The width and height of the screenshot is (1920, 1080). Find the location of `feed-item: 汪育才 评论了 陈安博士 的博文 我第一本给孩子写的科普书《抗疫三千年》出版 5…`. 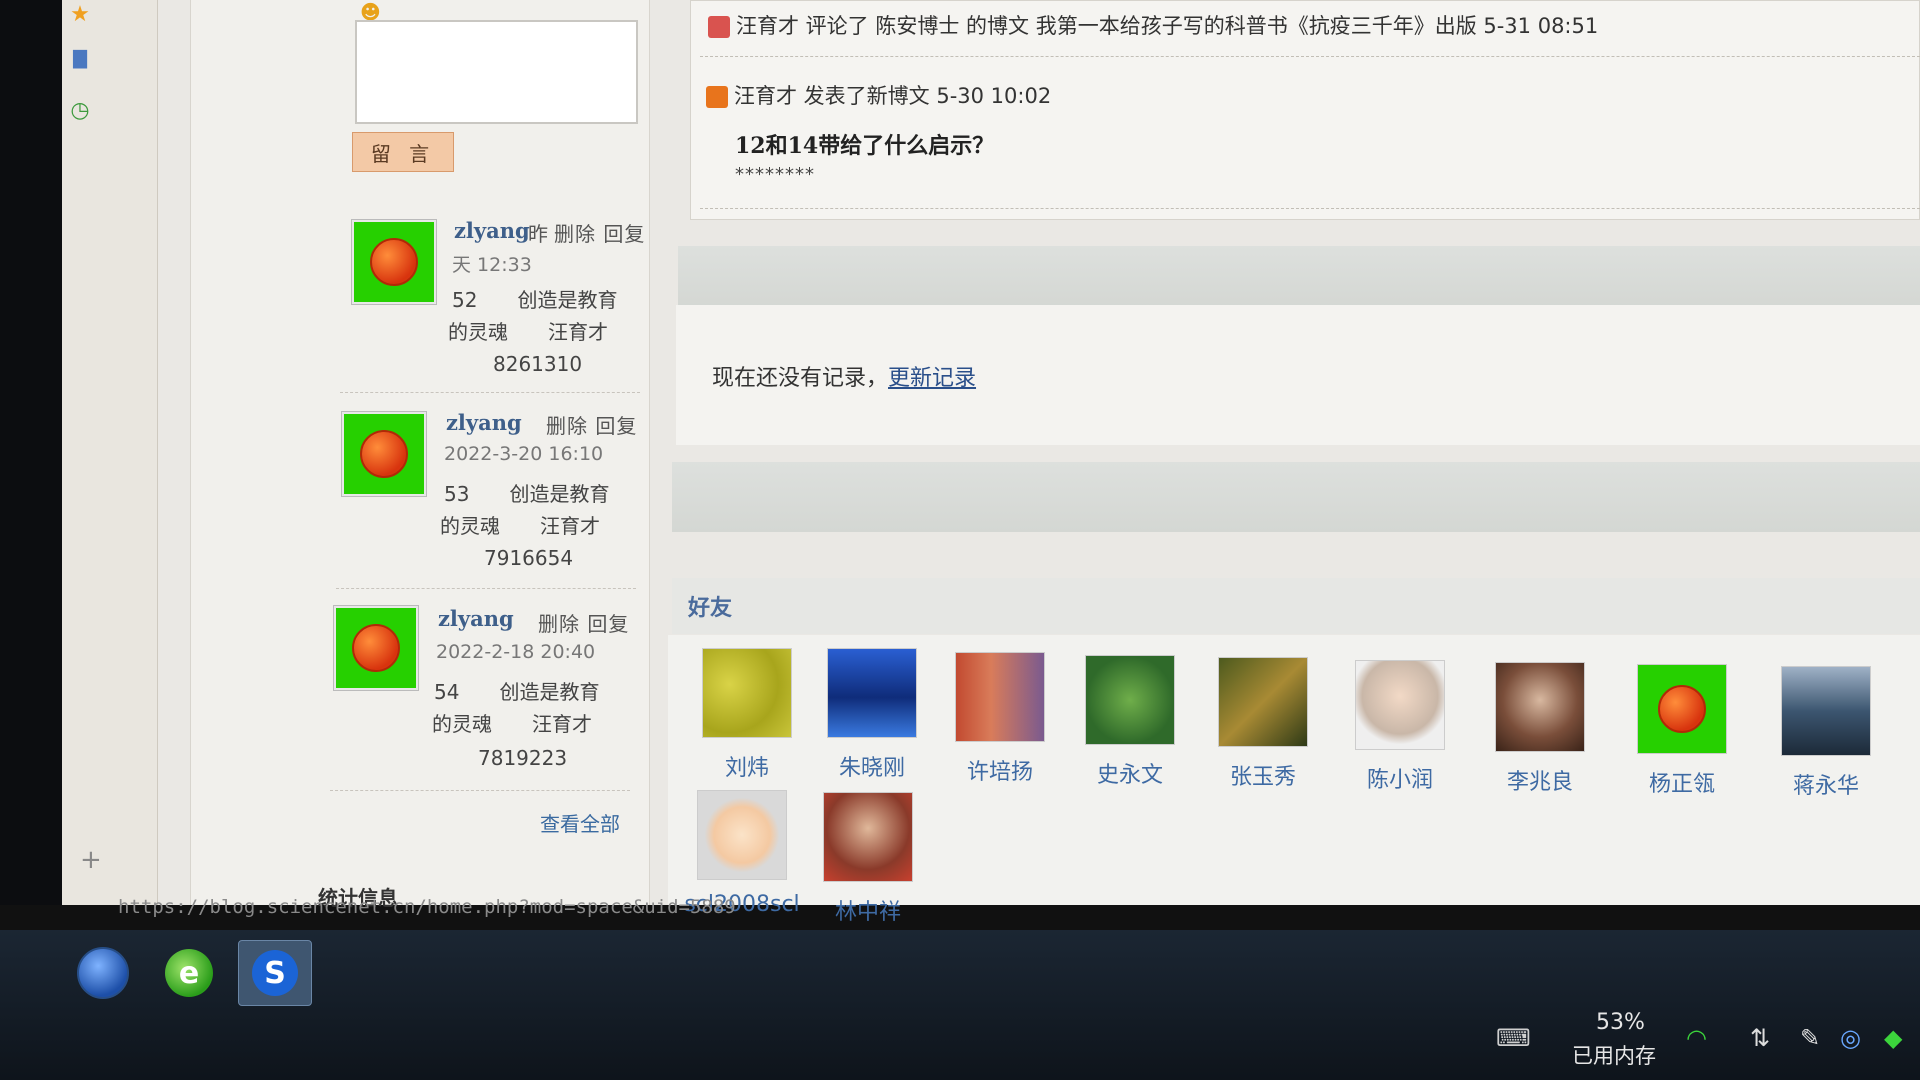

feed-item: 汪育才 评论了 陈安博士 的博文 我第一本给孩子写的科普书《抗疫三千年》出版 5… is located at coordinates (1153, 25).